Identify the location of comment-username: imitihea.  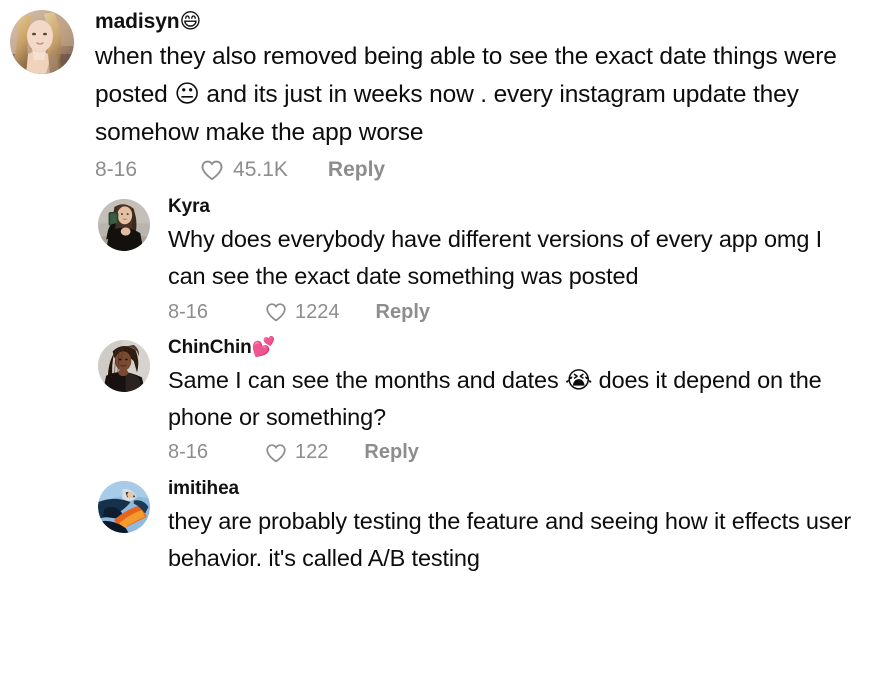
(515, 489).